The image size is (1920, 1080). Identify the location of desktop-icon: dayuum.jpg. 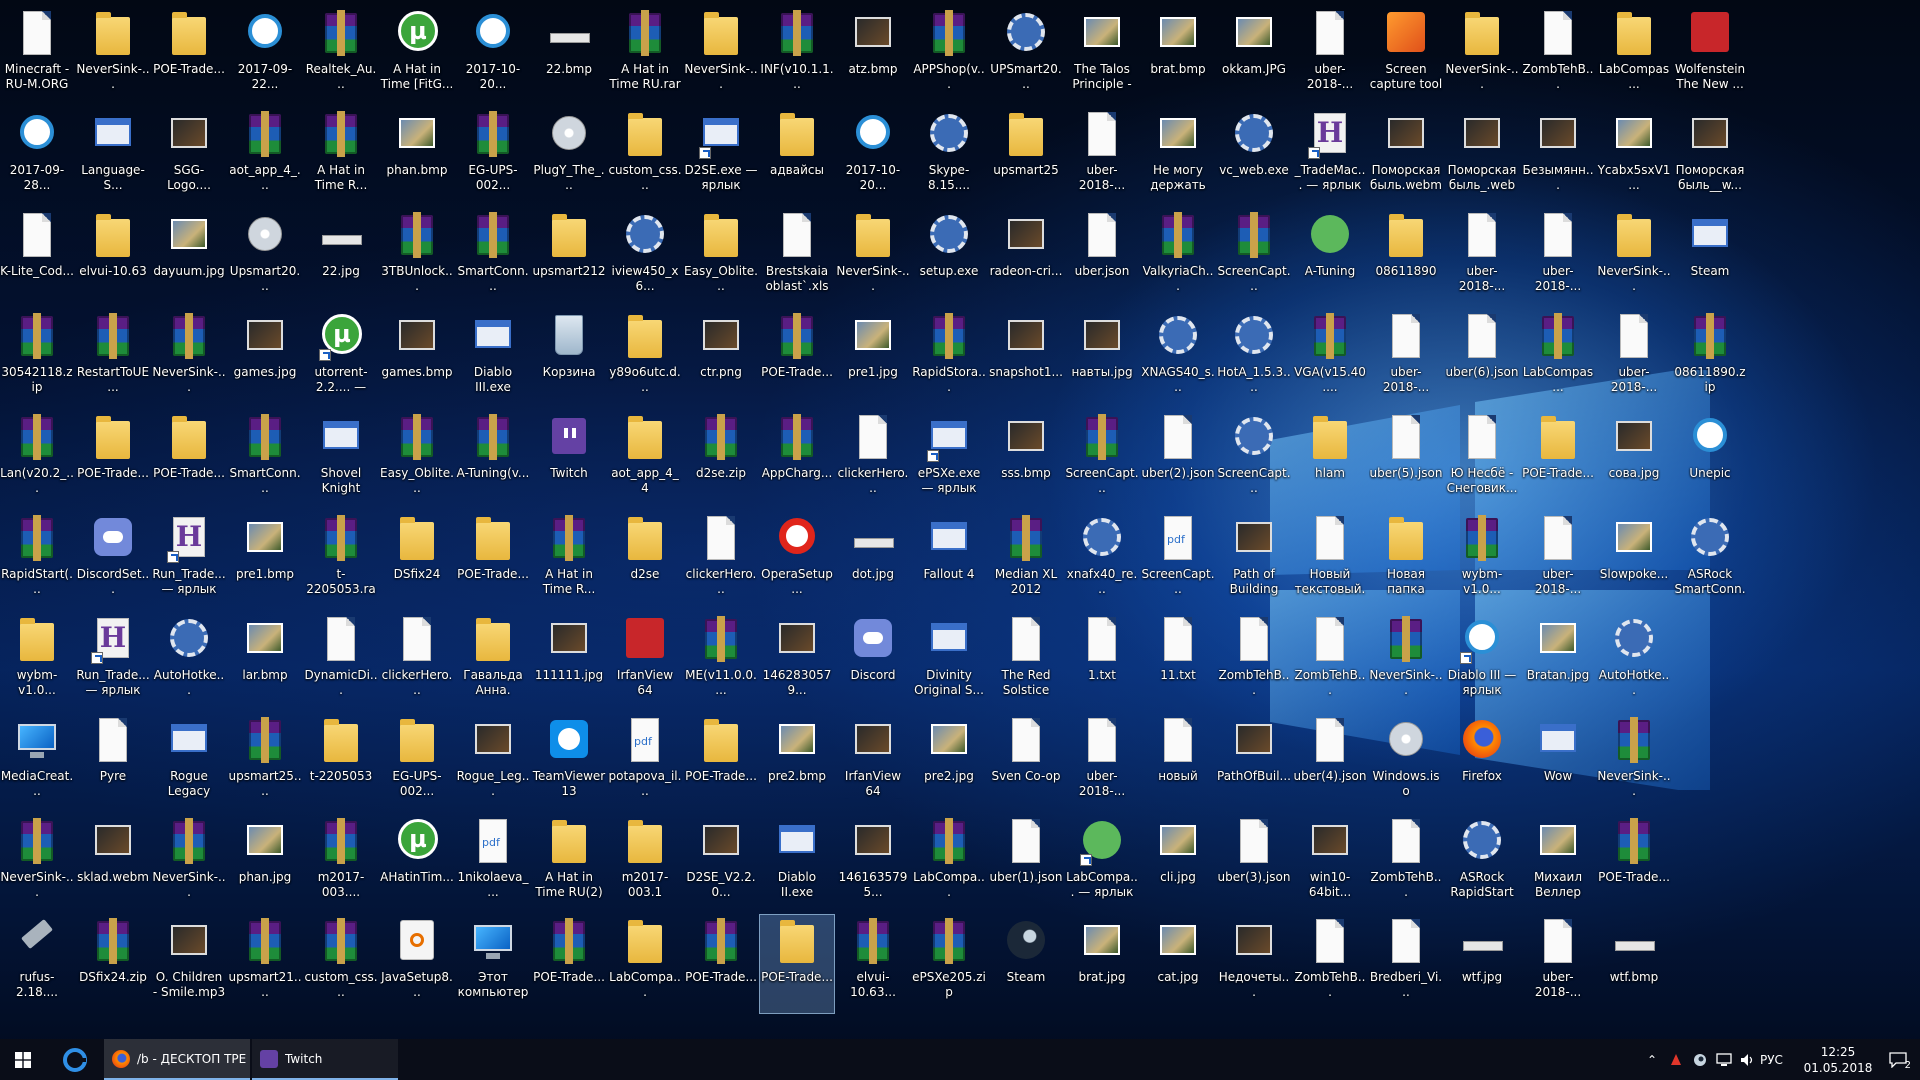
(189, 258).